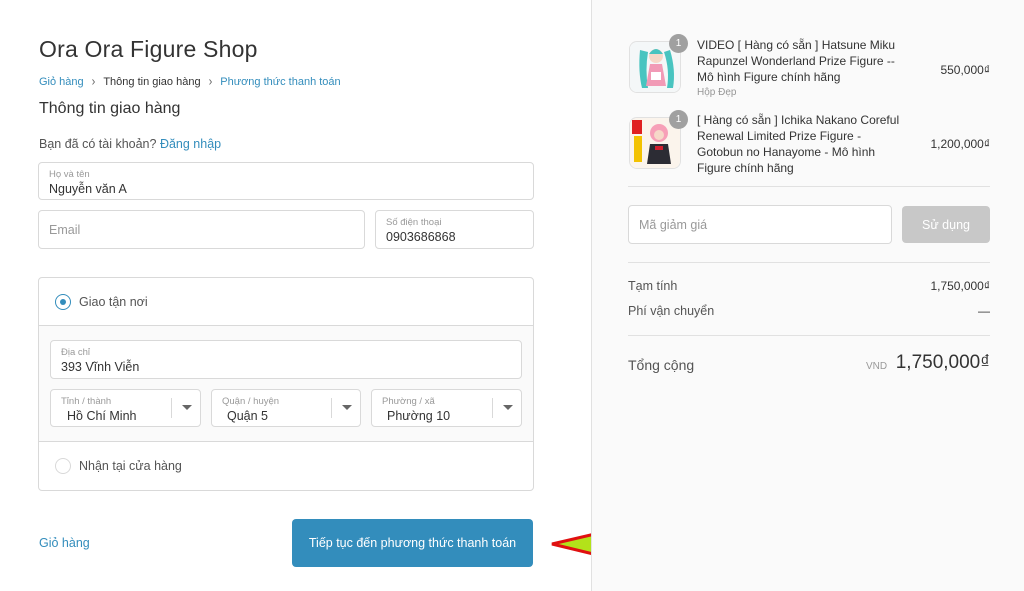 This screenshot has height=591, width=1024. Describe the element at coordinates (418, 416) in the screenshot. I see `ward-value: Phường 10` at that location.